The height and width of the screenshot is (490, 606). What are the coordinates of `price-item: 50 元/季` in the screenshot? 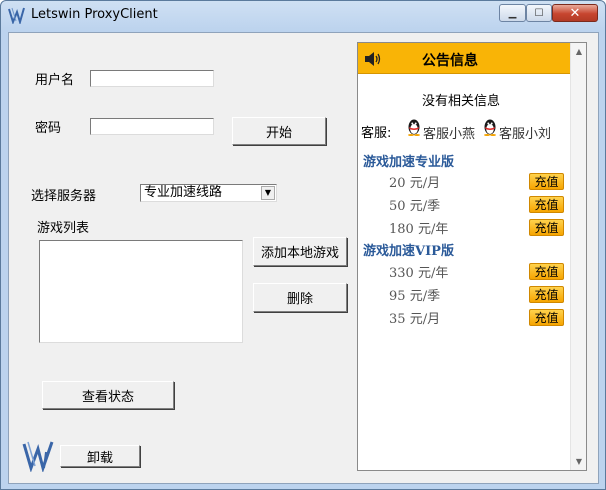 It's located at (415, 206).